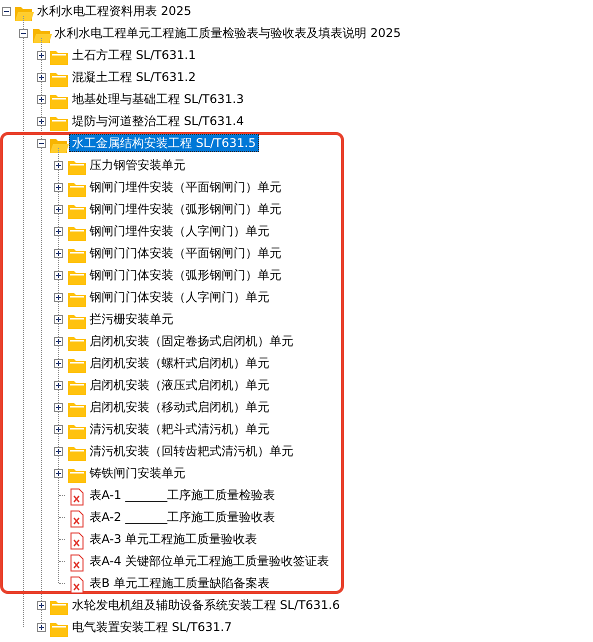 This screenshot has height=642, width=593. Describe the element at coordinates (137, 165) in the screenshot. I see `tree-item: 压力钢管安装单元` at that location.